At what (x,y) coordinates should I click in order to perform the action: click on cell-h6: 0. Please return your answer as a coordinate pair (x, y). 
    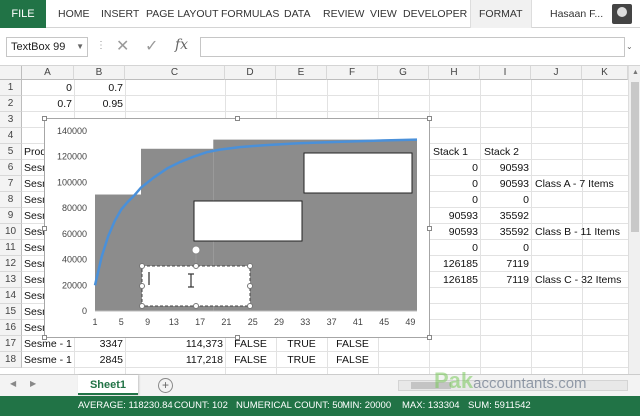
    Looking at the image, I should click on (454, 168).